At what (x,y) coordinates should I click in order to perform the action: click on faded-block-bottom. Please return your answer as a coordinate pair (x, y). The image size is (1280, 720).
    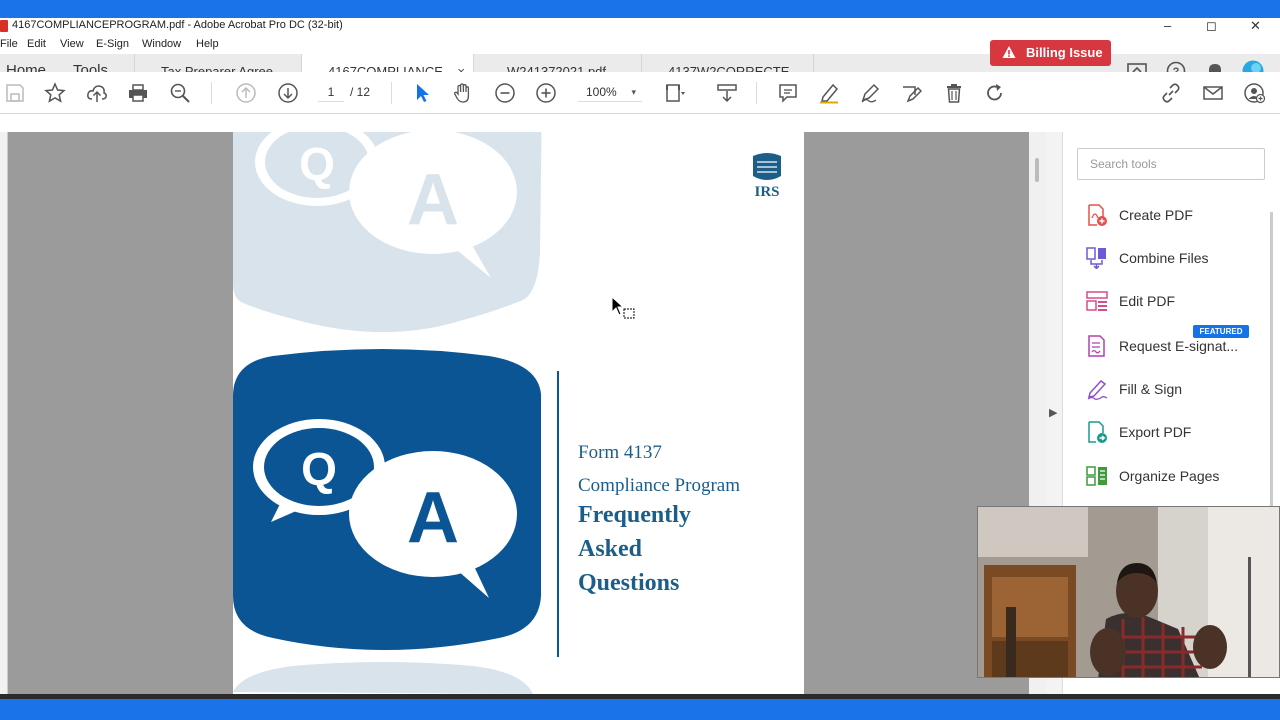
    Looking at the image, I should click on (383, 678).